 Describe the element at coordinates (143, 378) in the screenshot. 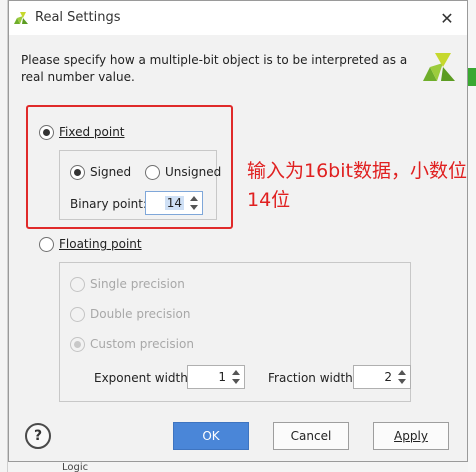

I see `exponent-width-label: Exponent width:` at that location.